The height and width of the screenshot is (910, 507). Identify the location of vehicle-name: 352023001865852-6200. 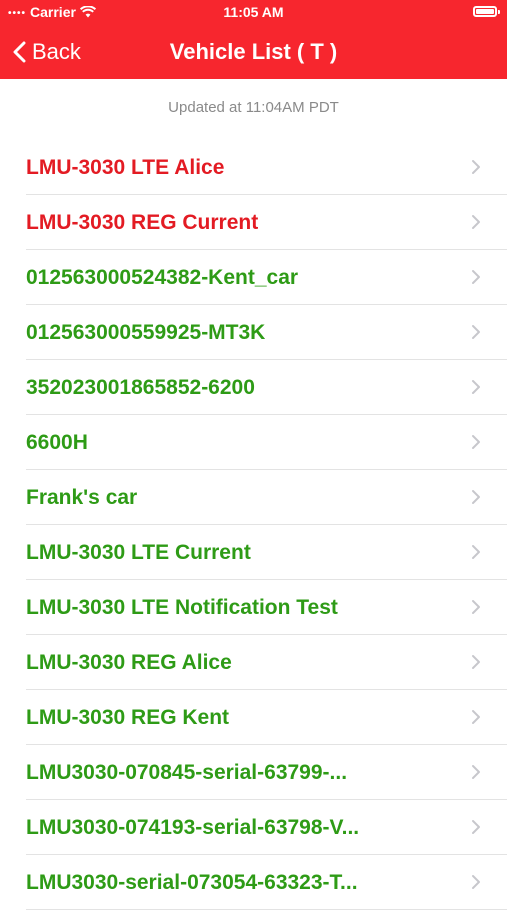
(140, 387).